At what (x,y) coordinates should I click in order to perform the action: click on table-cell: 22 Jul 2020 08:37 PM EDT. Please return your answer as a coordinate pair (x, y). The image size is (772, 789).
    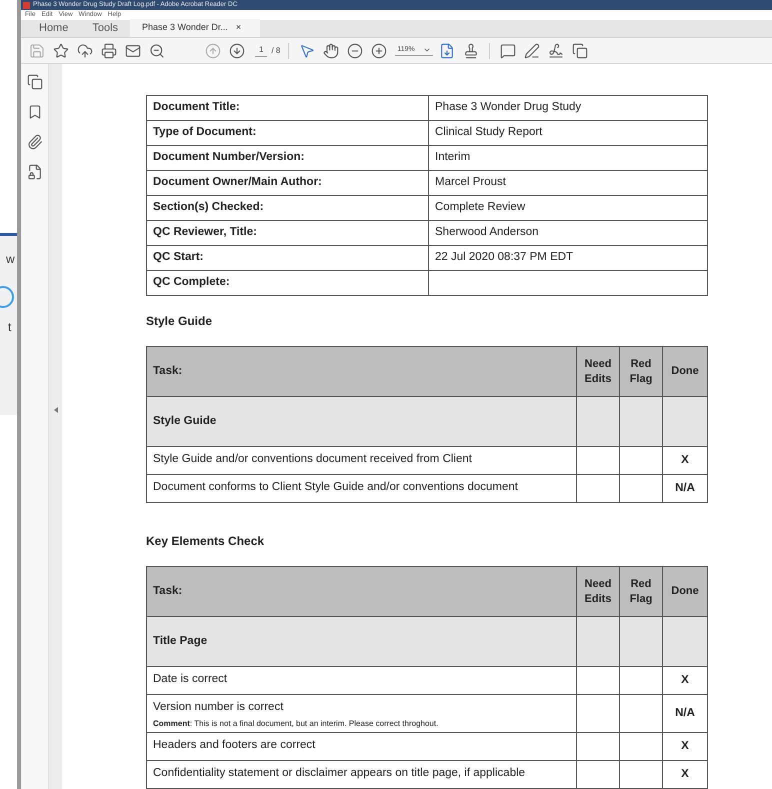
    Looking at the image, I should click on (568, 258).